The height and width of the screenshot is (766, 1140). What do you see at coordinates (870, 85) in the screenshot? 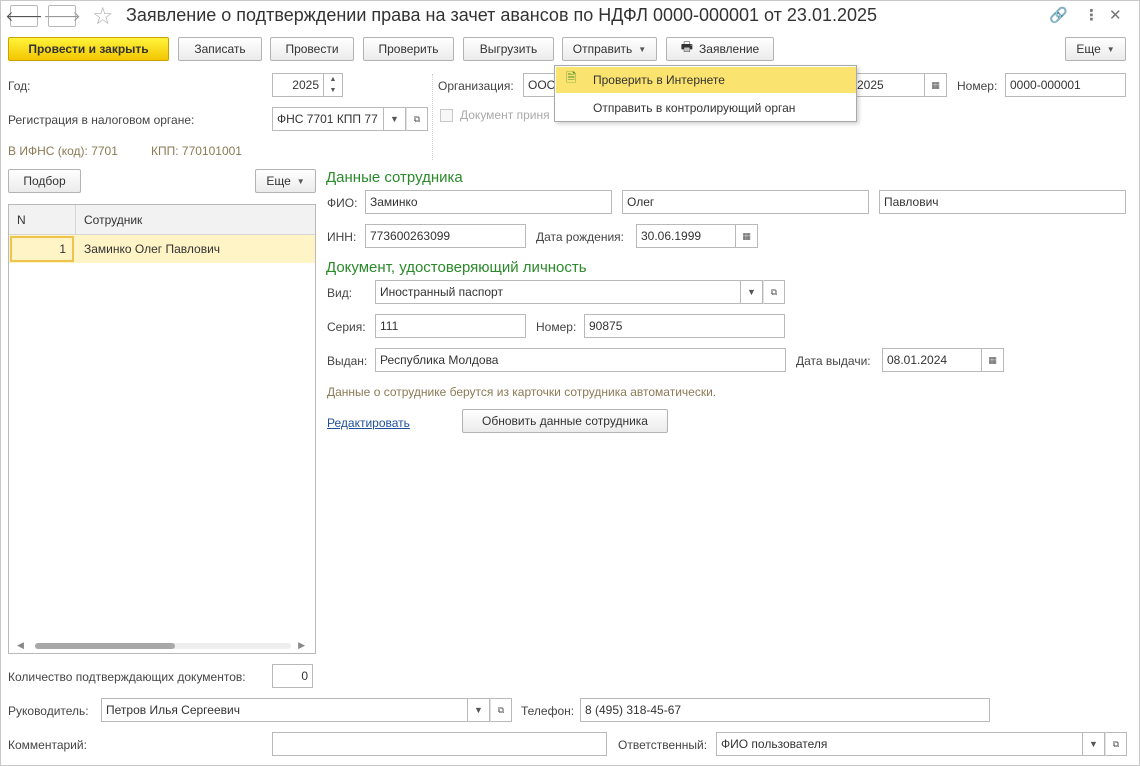
I see `date-value: 2025` at bounding box center [870, 85].